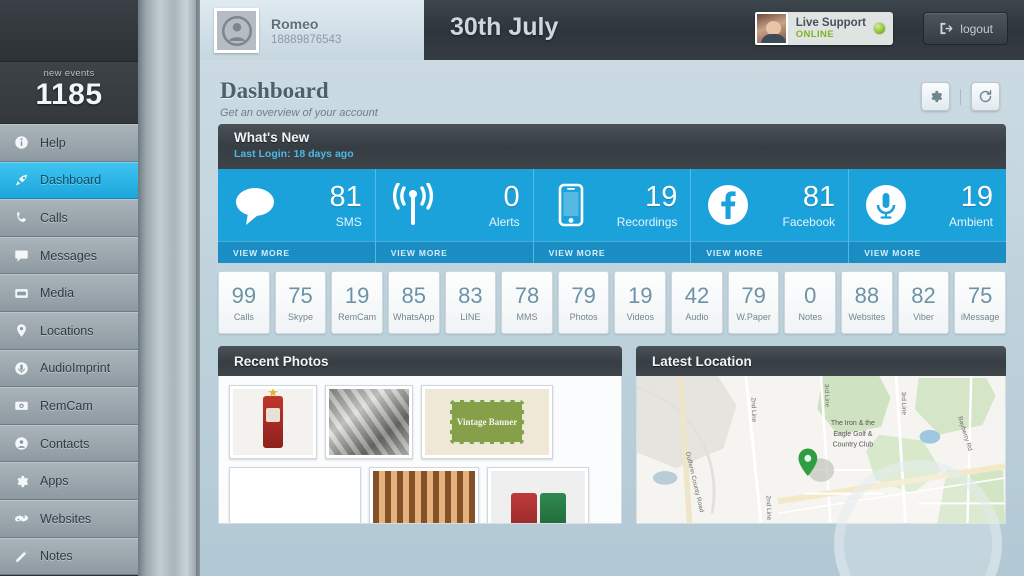 The height and width of the screenshot is (576, 1024). Describe the element at coordinates (54, 217) in the screenshot. I see `sidebar-item-label: Calls` at that location.